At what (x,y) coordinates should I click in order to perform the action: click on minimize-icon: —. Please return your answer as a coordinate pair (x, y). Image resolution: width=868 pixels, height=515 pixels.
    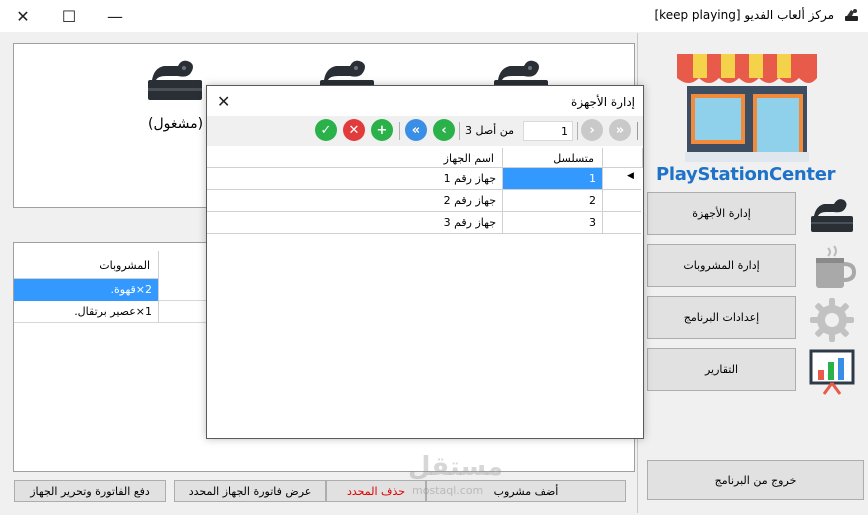
    Looking at the image, I should click on (115, 16).